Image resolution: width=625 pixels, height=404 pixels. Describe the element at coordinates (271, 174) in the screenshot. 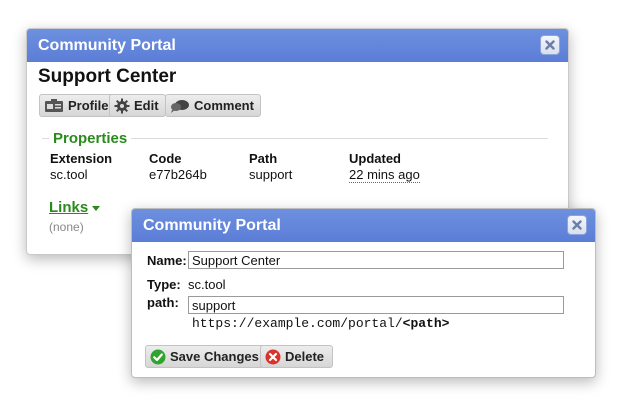

I see `property-value: support` at that location.